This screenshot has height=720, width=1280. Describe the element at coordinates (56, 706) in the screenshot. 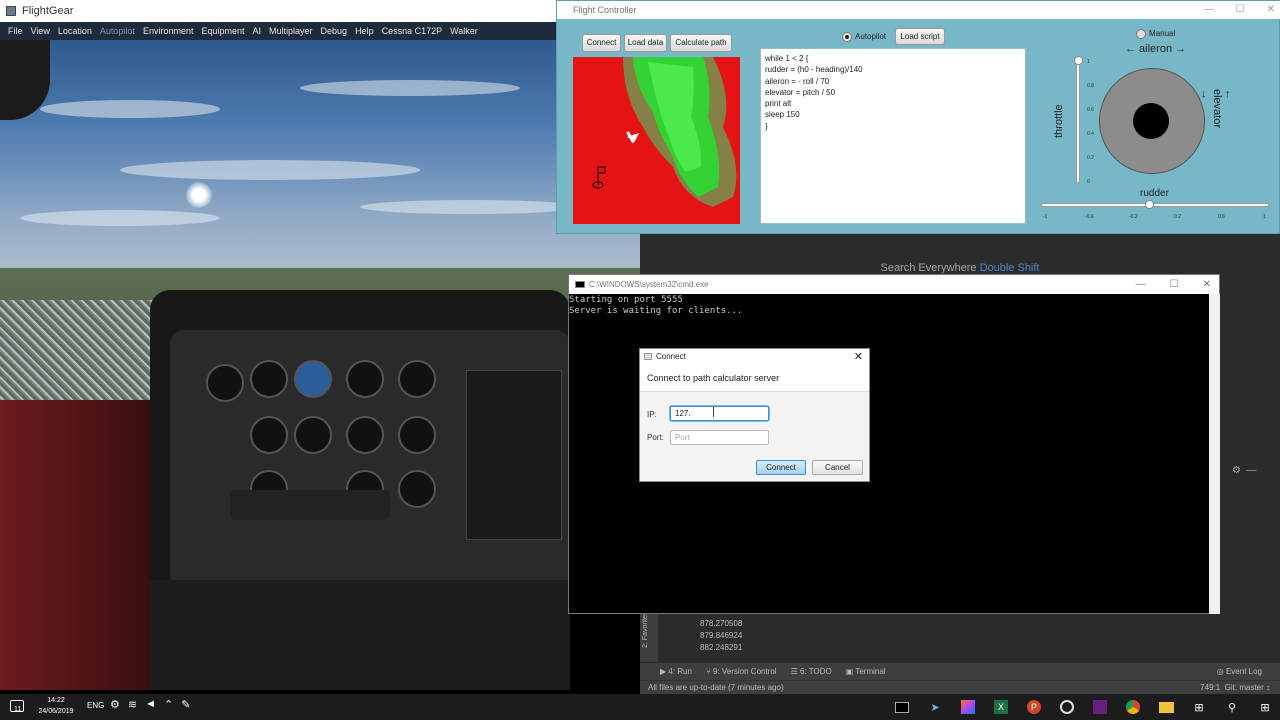

I see `clock: 14:22 24/06/2019` at that location.